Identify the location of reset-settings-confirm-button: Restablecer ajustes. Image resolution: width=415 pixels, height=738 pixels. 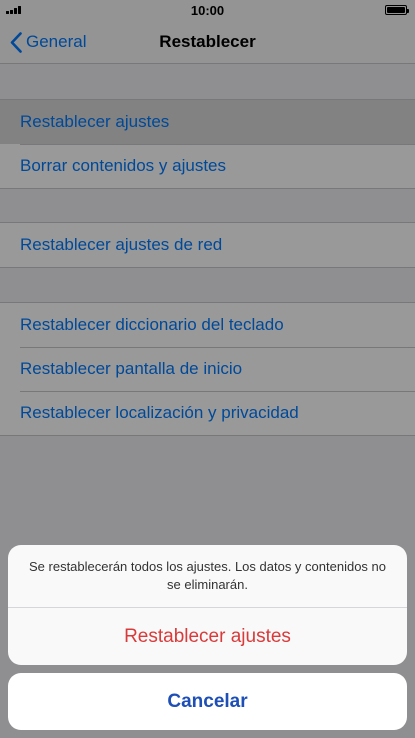
(207, 636).